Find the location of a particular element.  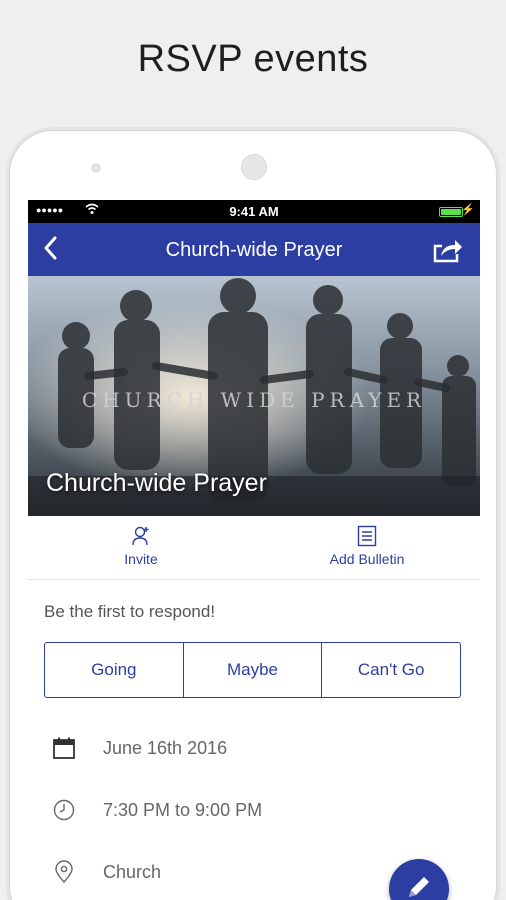

rsvp-segmented-control: Going Maybe Can't Go is located at coordinates (252, 670).